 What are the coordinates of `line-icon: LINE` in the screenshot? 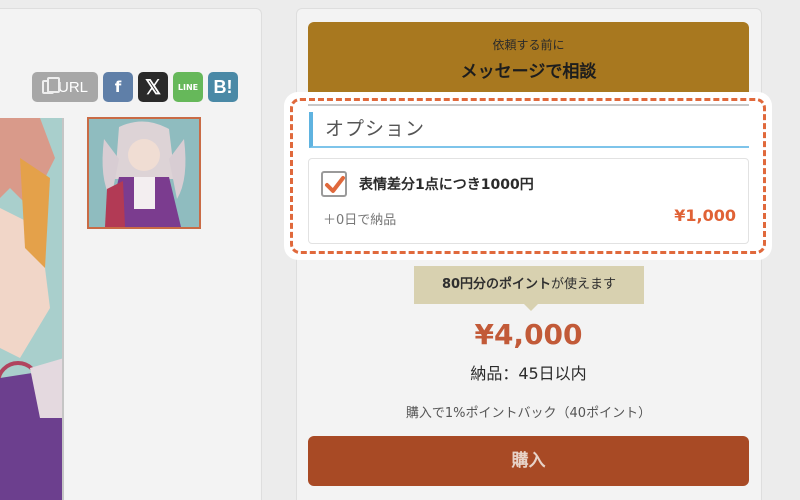 It's located at (188, 87).